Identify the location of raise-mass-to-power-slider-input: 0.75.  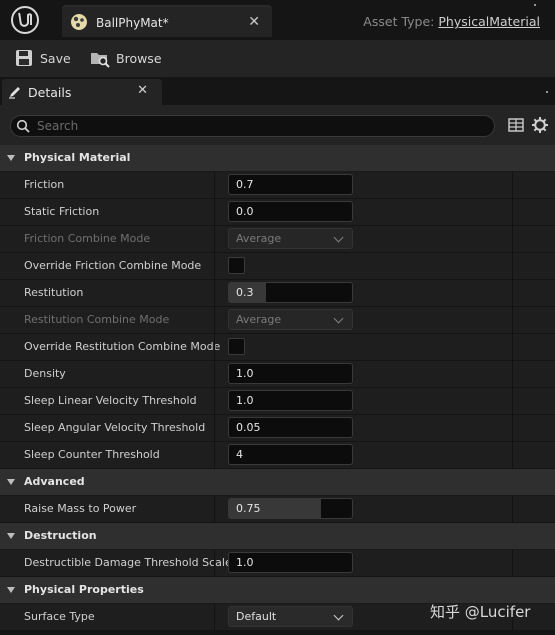
(290, 508).